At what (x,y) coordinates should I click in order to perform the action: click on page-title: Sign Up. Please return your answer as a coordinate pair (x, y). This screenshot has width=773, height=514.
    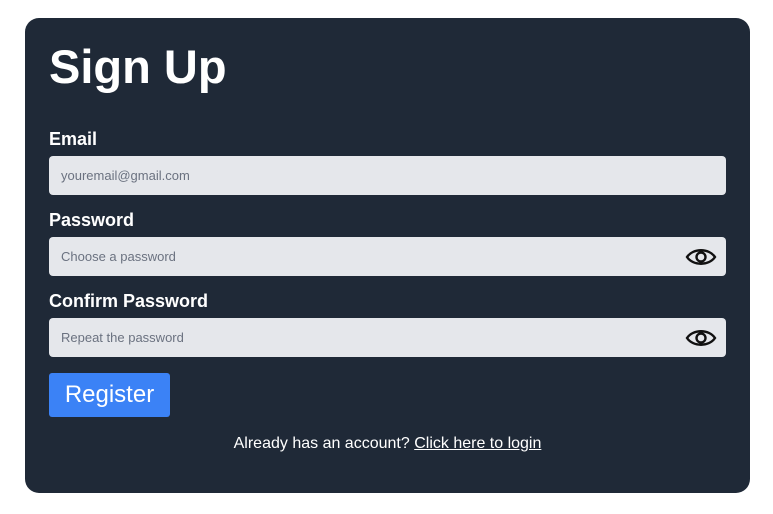
    Looking at the image, I should click on (138, 66).